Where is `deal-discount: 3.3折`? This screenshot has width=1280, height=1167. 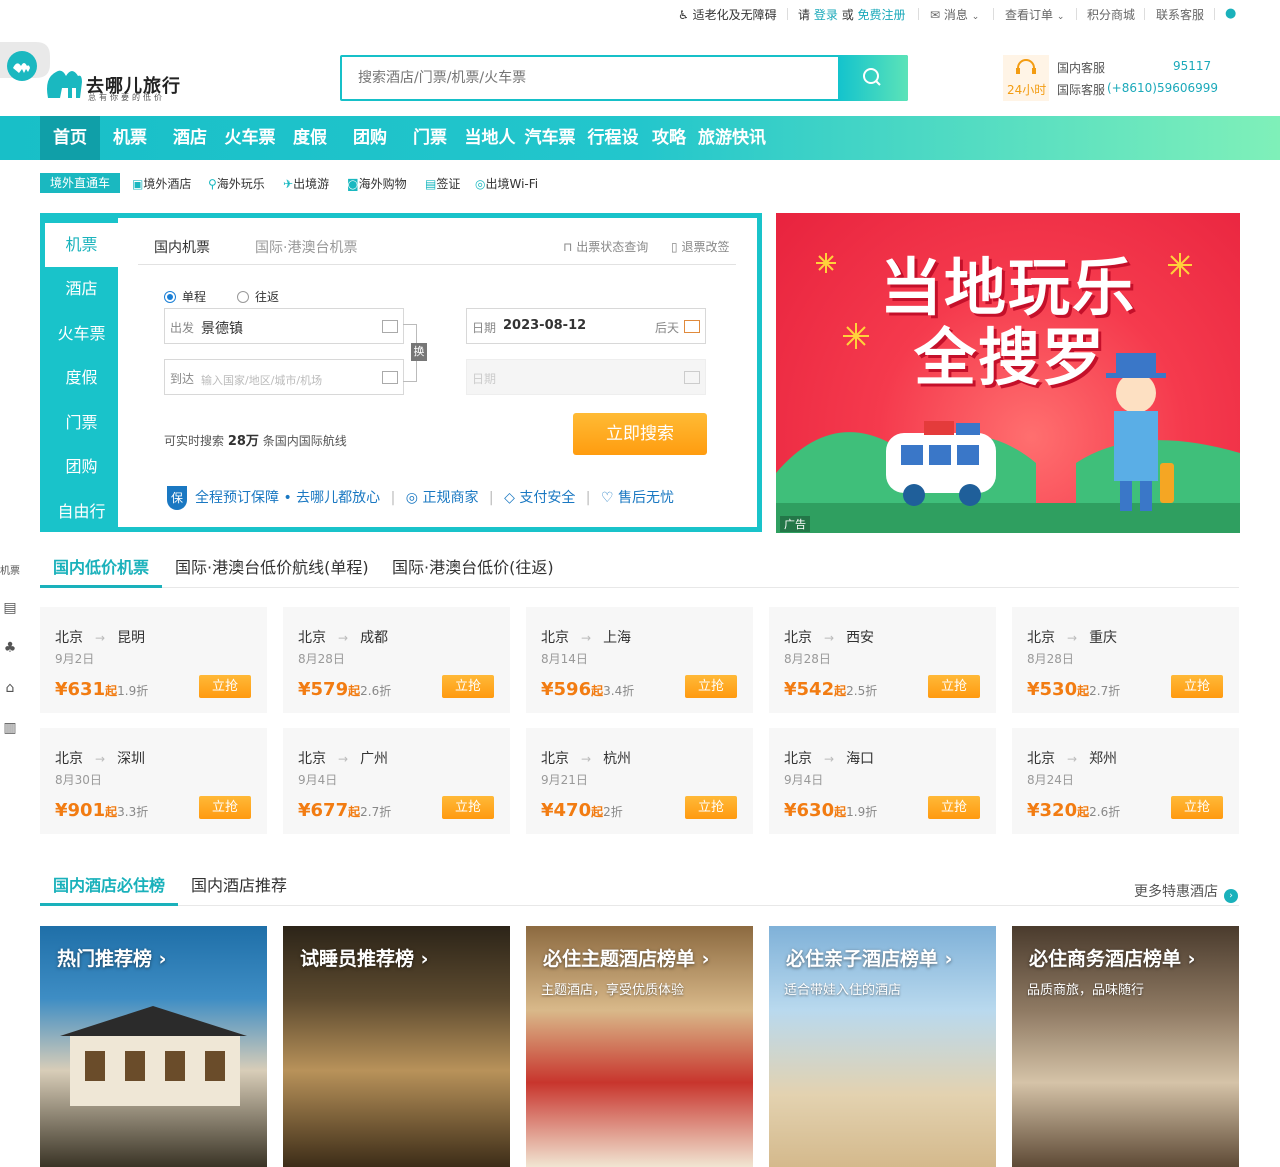
deal-discount: 3.3折 is located at coordinates (133, 812).